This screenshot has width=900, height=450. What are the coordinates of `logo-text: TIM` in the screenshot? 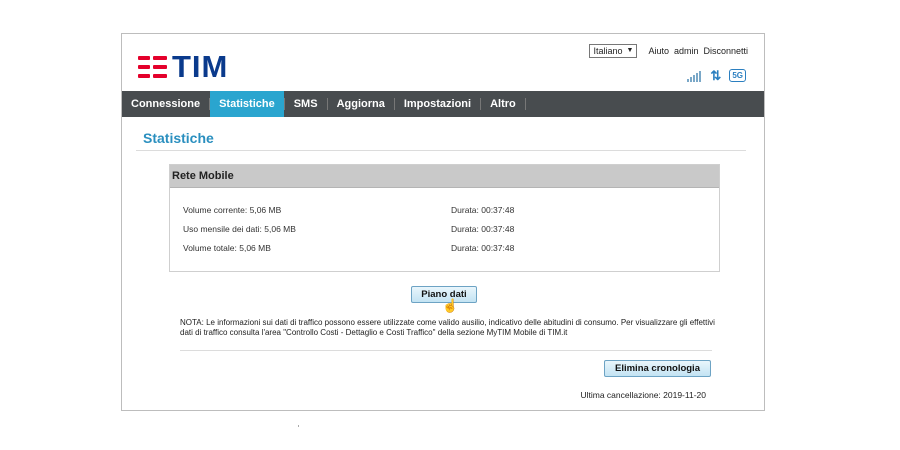 It's located at (200, 66).